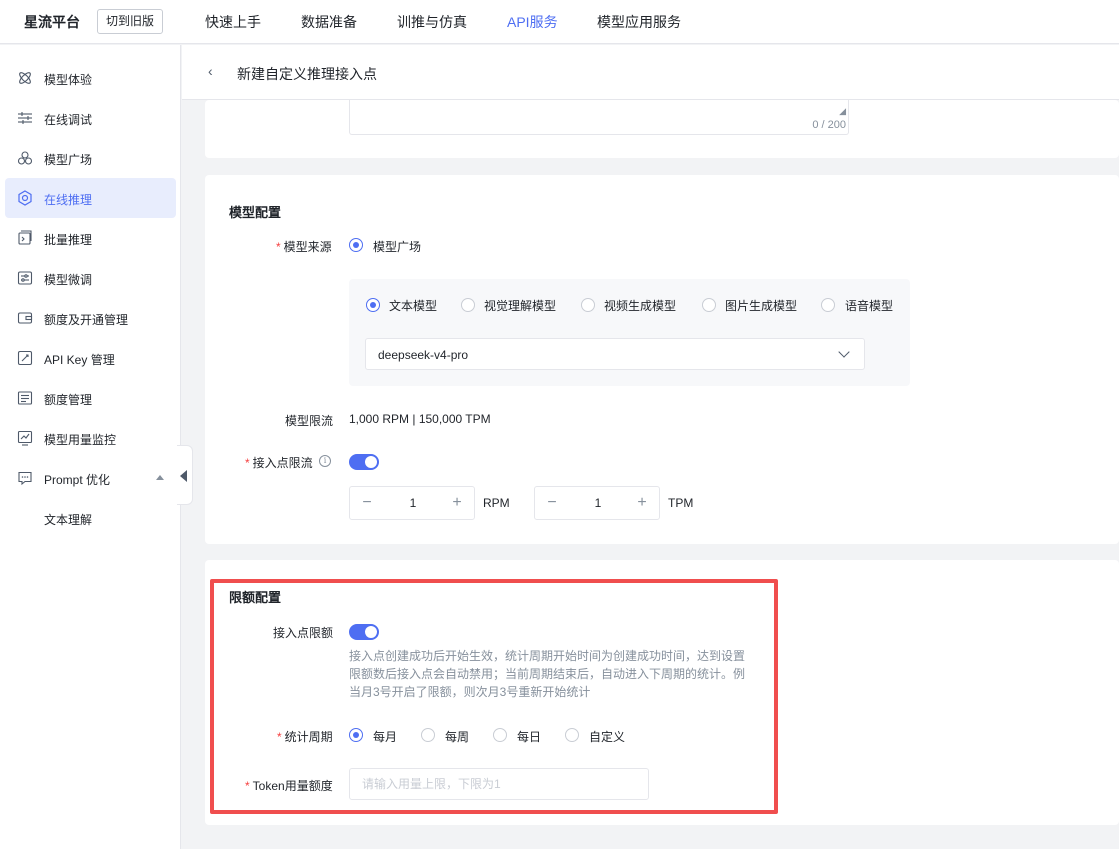 The image size is (1119, 849). I want to click on page-title: 新建自定义推理接入点, so click(307, 74).